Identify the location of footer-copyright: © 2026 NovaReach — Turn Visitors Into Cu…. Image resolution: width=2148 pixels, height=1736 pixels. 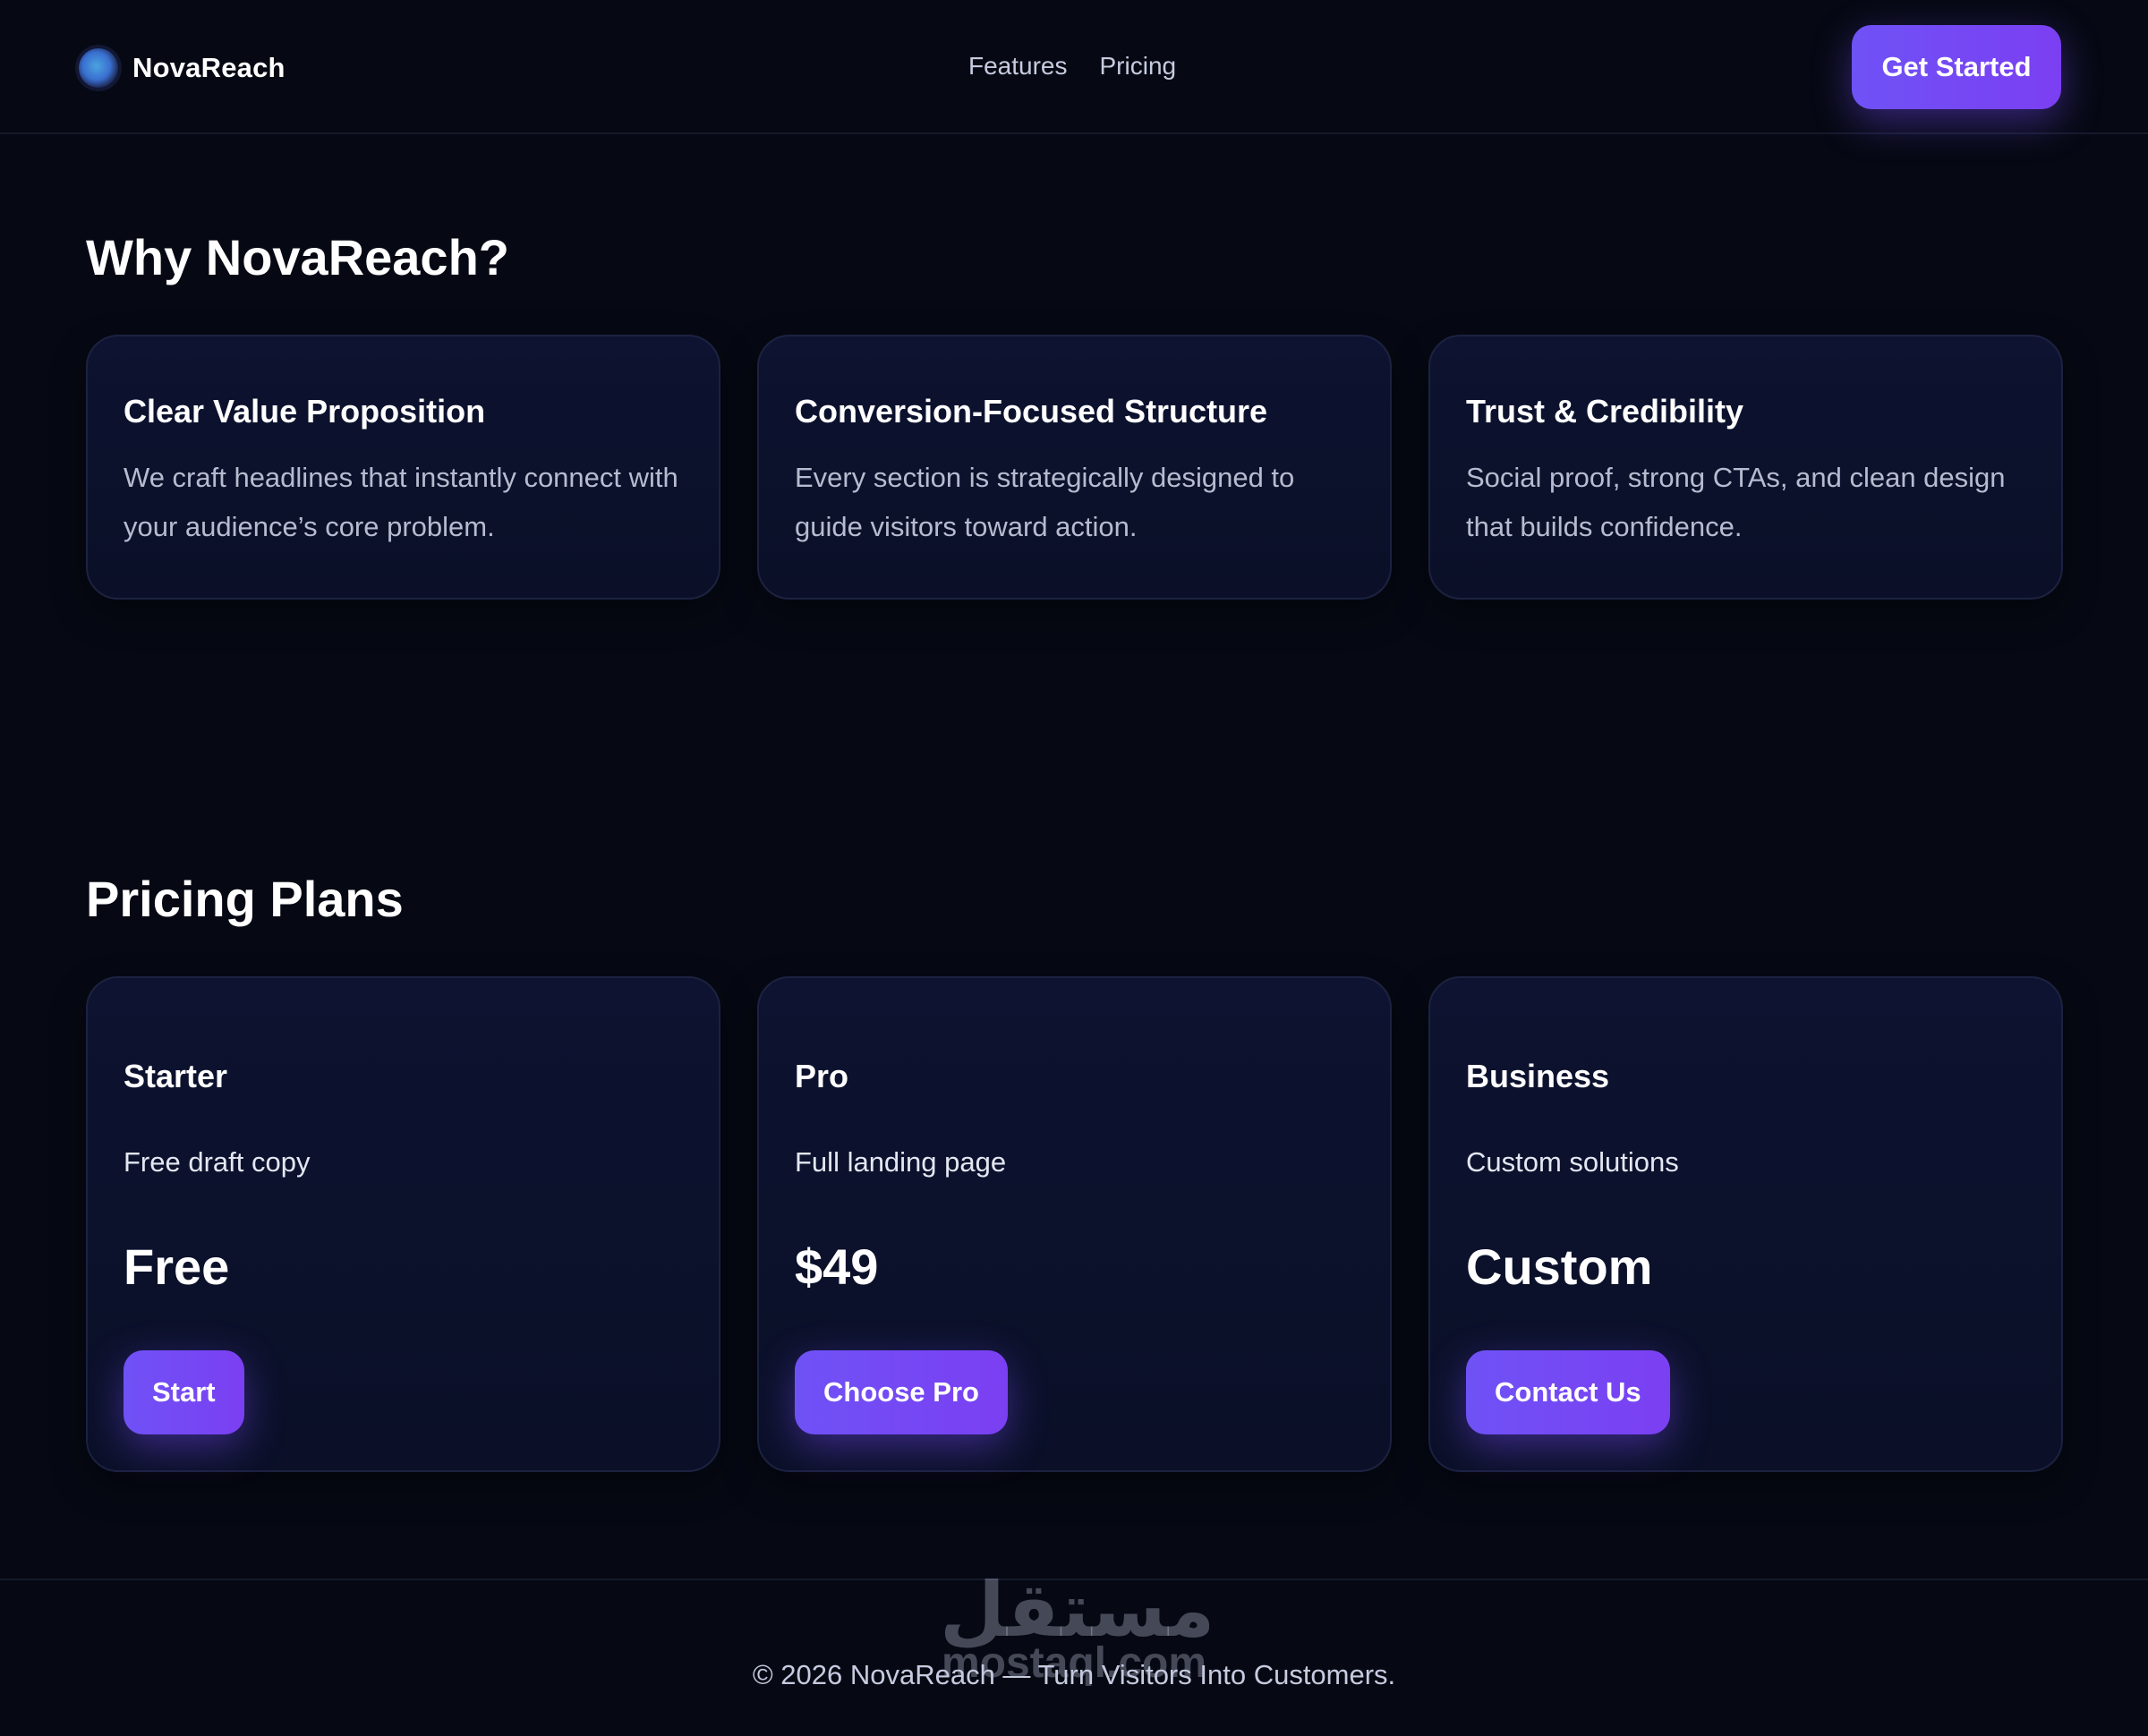
(1074, 1674).